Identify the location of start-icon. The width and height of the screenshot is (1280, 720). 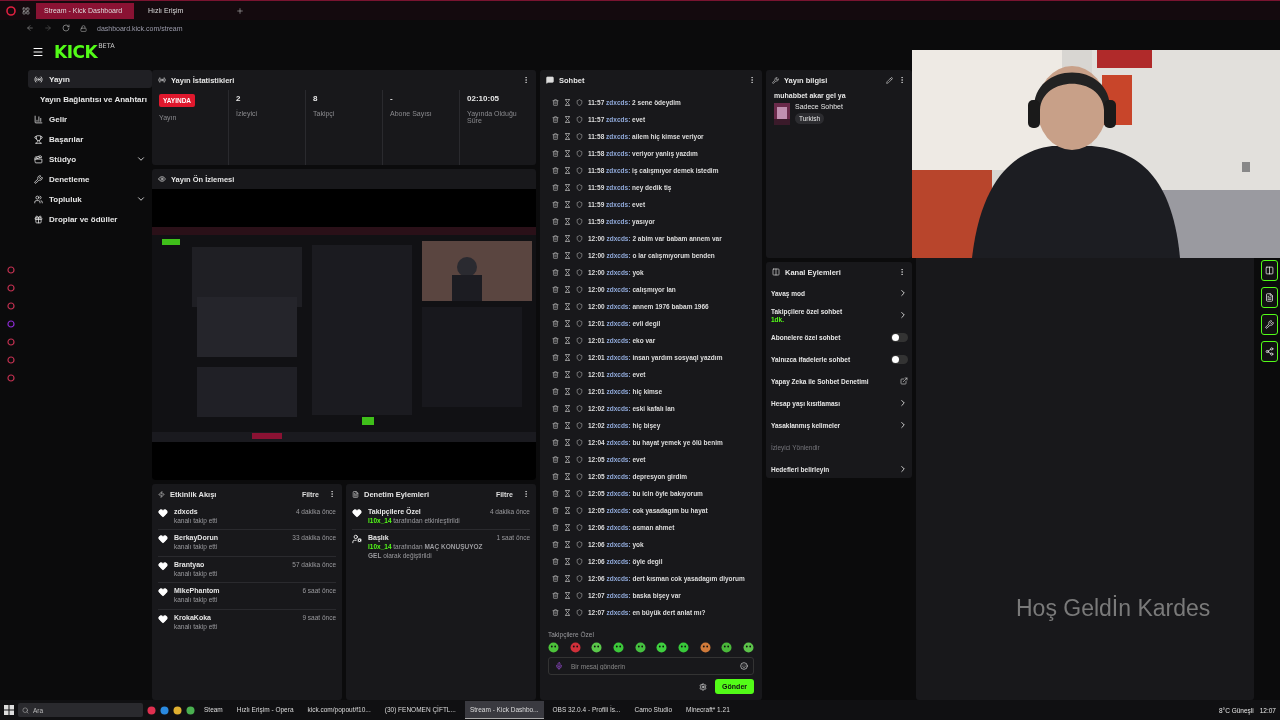
(9, 710).